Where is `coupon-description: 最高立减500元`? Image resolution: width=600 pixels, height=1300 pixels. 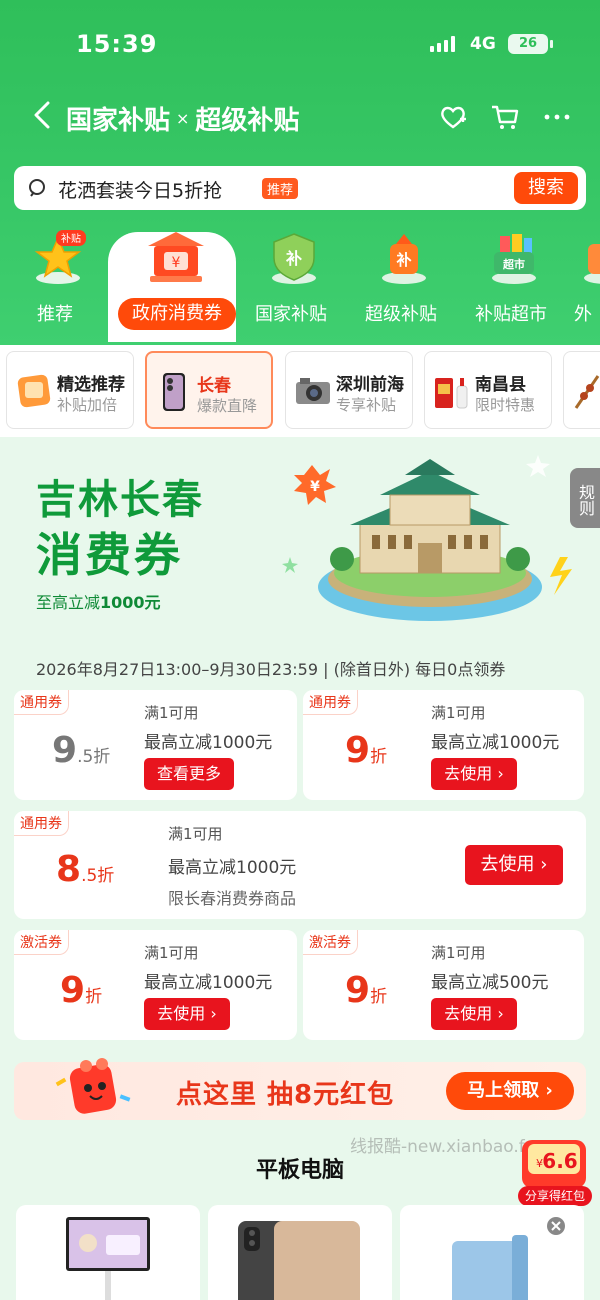 coupon-description: 最高立减500元 is located at coordinates (490, 983).